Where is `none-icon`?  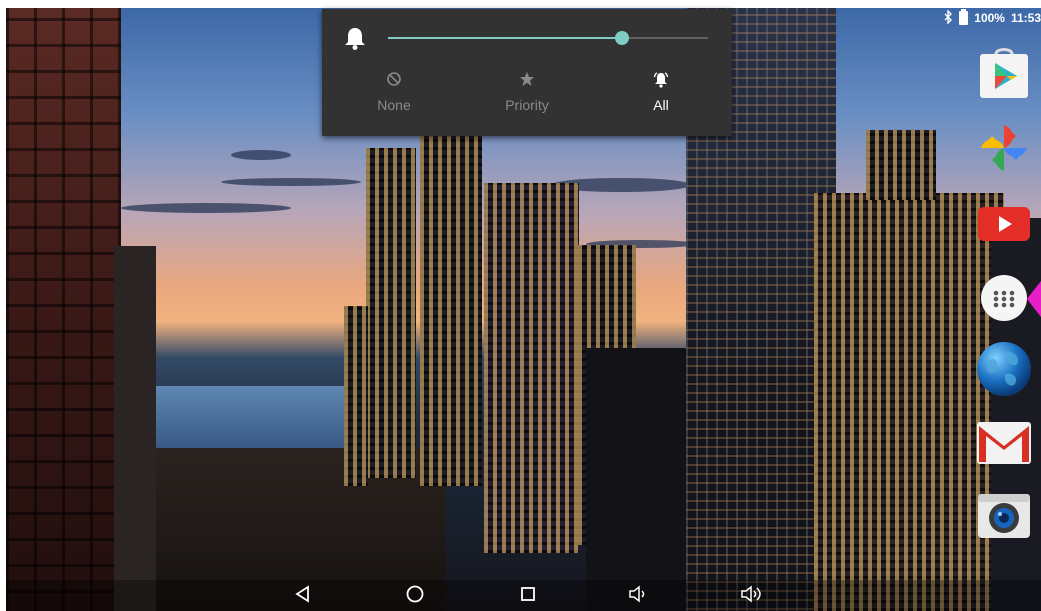
none-icon is located at coordinates (394, 81).